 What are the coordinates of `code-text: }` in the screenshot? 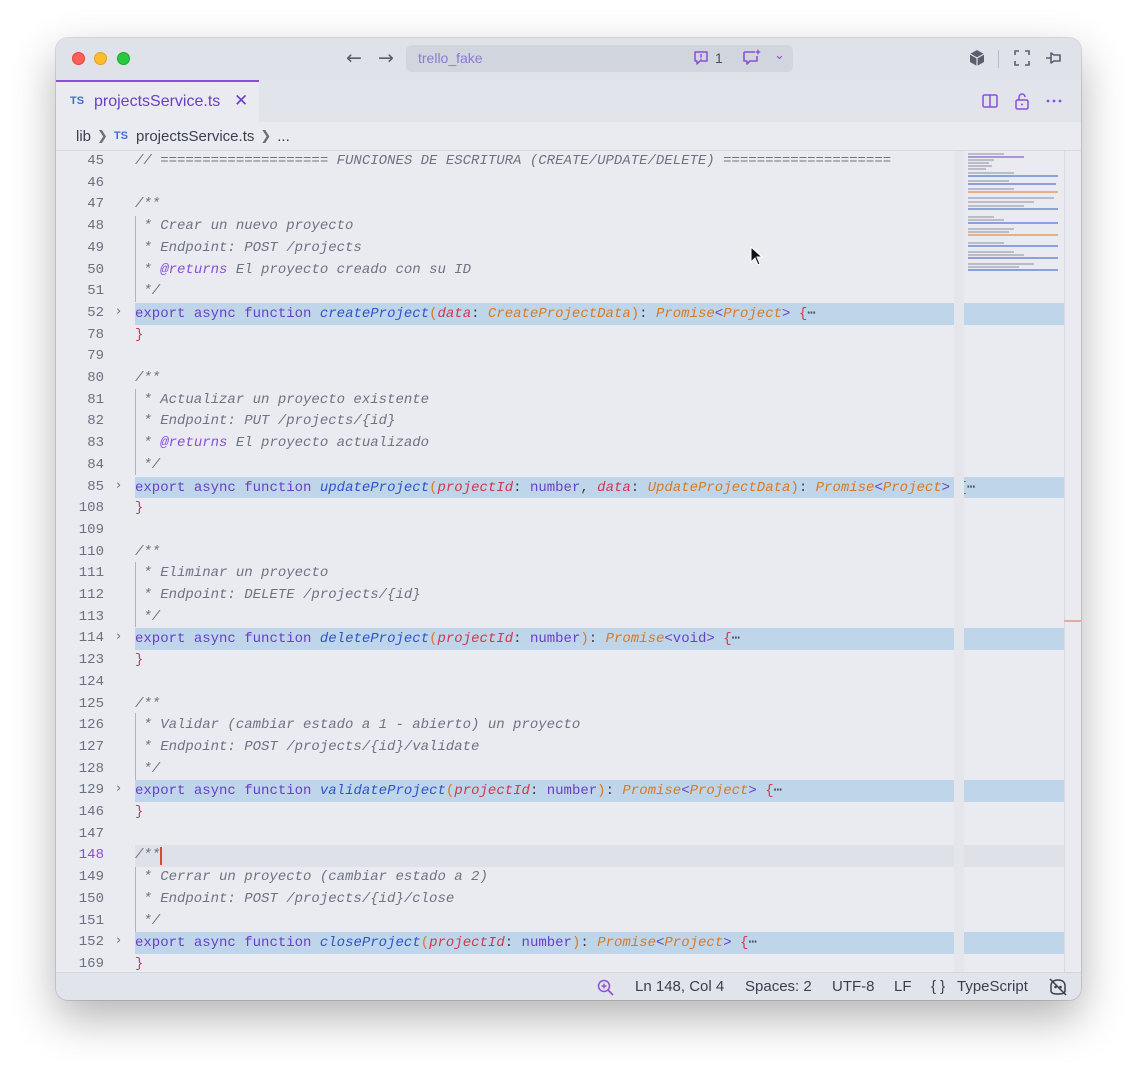 It's located at (139, 812).